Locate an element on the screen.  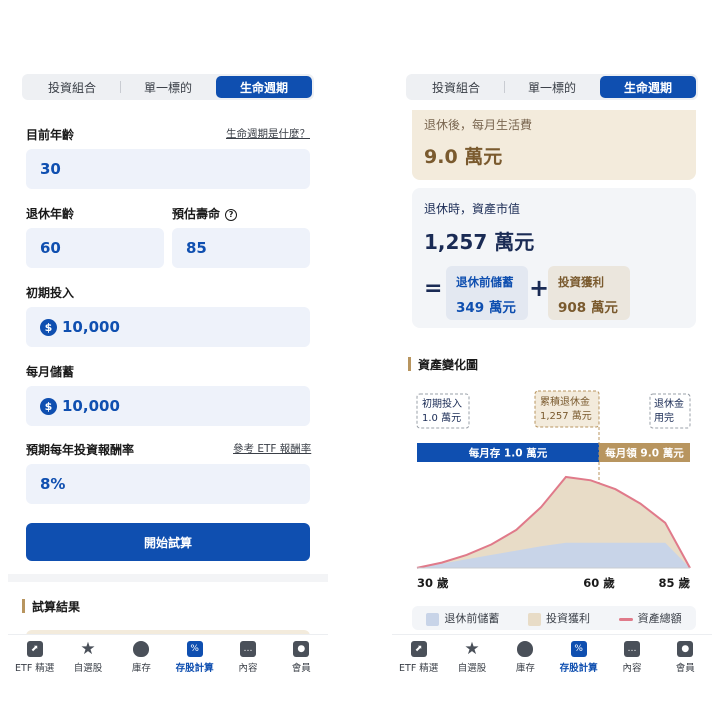
life-expectancy-field: 85 is located at coordinates (241, 248).